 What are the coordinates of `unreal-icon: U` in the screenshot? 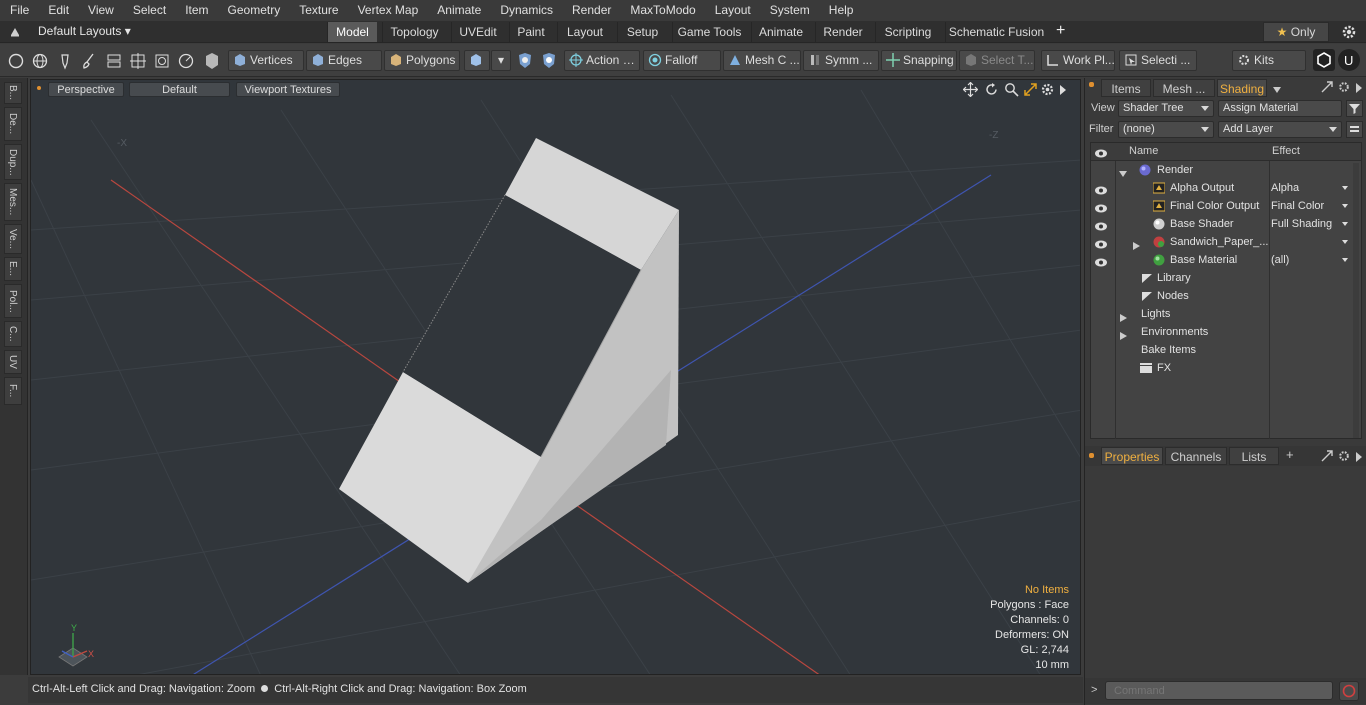 It's located at (1349, 60).